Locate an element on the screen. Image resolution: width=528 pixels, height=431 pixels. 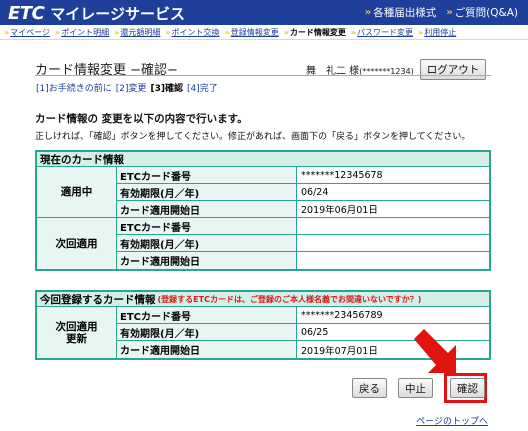
group-label-next-update: 次回適用 更新 is located at coordinates (77, 332).